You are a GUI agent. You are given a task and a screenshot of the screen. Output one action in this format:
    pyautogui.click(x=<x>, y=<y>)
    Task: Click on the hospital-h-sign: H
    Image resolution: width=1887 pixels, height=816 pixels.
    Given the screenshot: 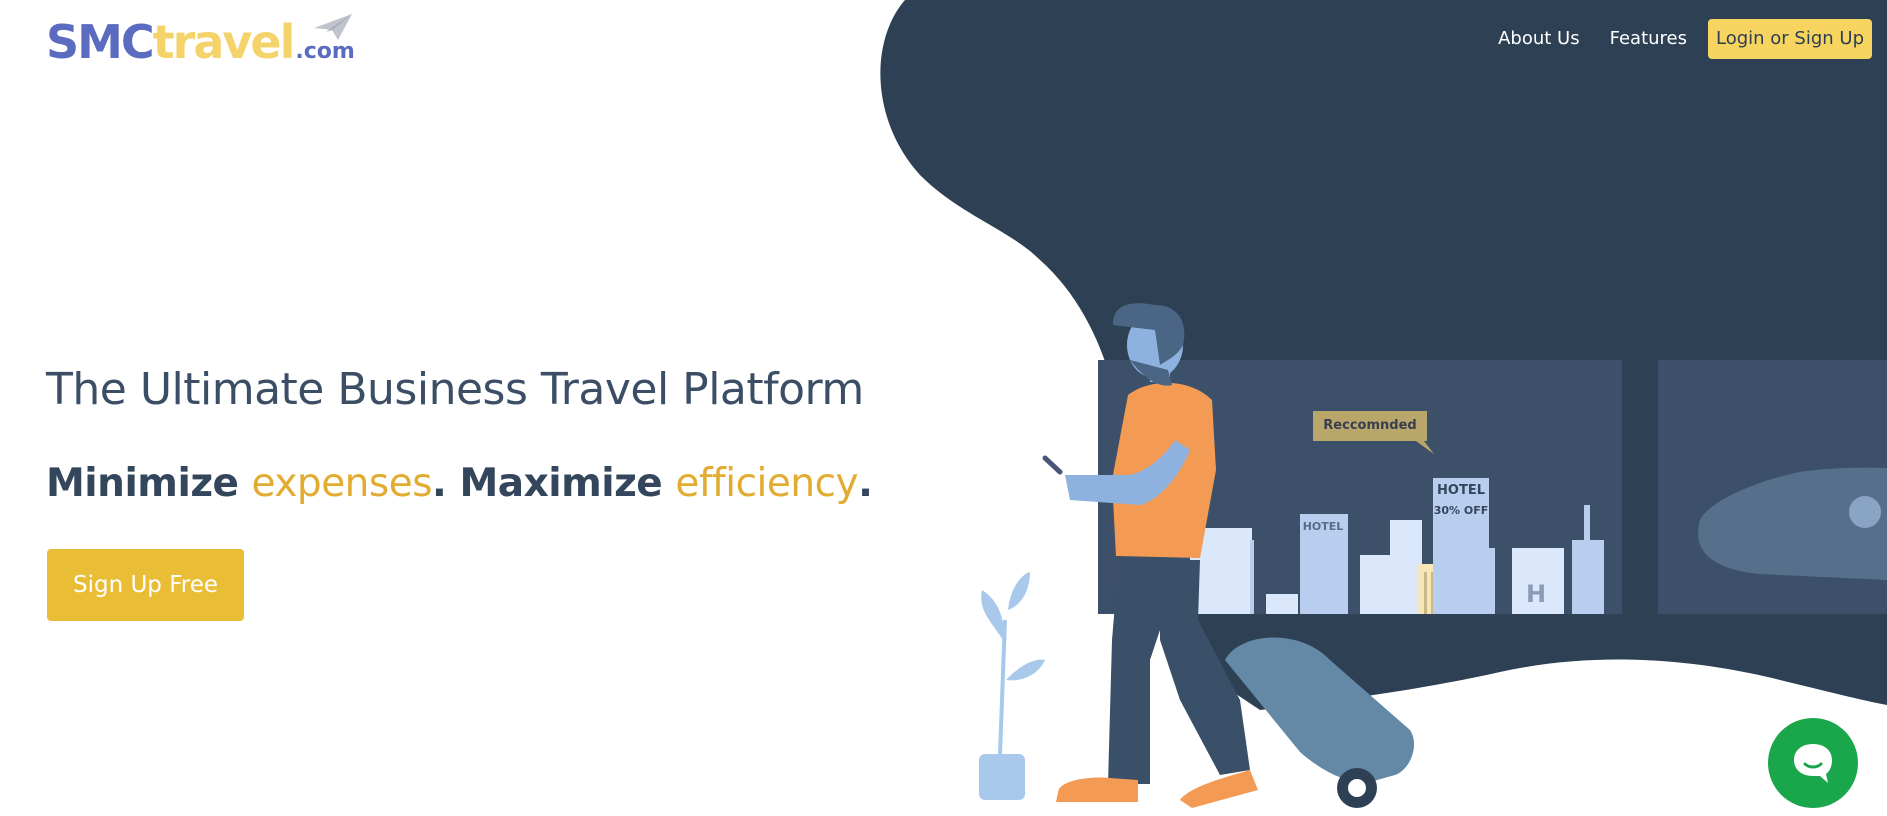 What is the action you would take?
    pyautogui.click(x=1536, y=594)
    